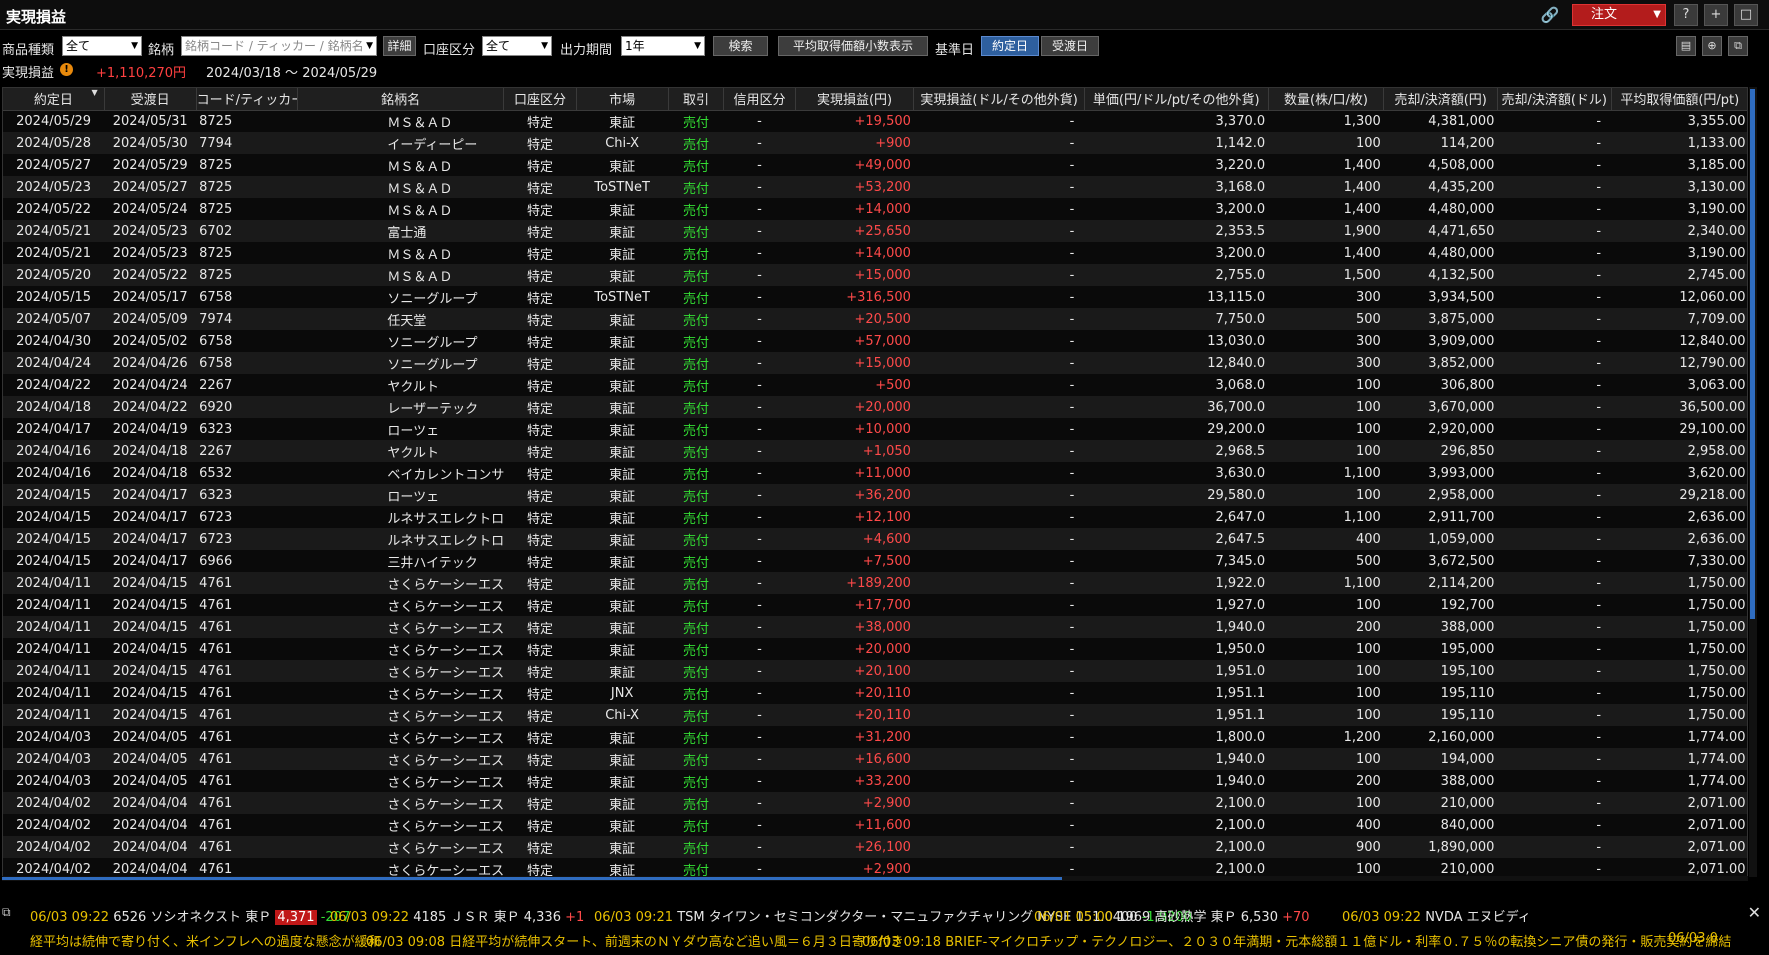 The width and height of the screenshot is (1769, 955). I want to click on product-type-select: 全て ▼, so click(102, 46).